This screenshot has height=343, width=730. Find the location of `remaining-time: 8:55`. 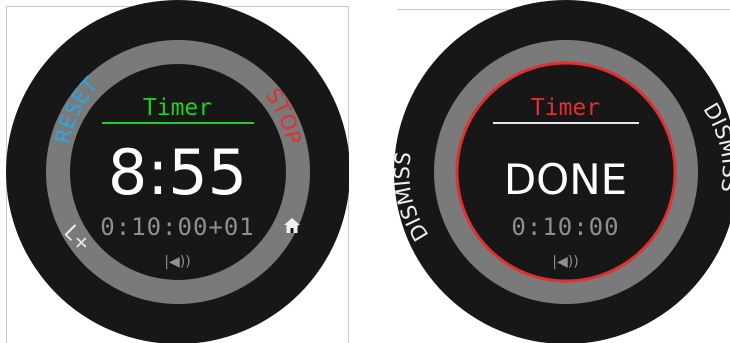

remaining-time: 8:55 is located at coordinates (177, 172).